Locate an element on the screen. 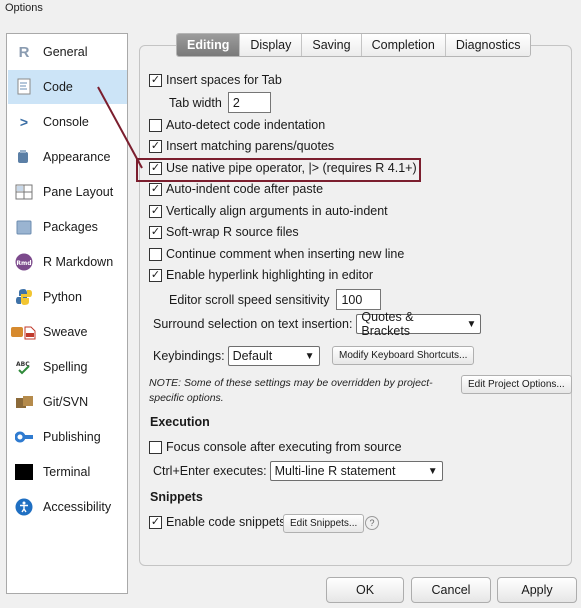  publishing-icon is located at coordinates (24, 437).